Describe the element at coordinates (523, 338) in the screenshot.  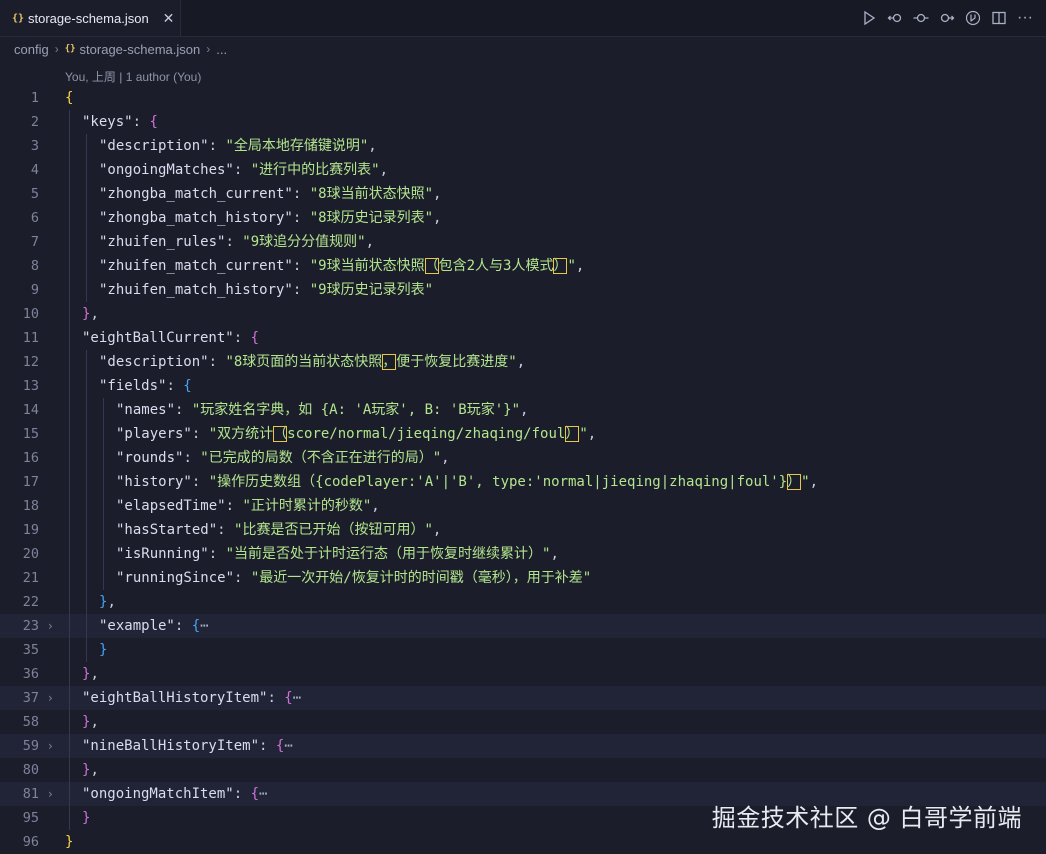
I see `code-line: 11 "eightBallCurrent": {` at that location.